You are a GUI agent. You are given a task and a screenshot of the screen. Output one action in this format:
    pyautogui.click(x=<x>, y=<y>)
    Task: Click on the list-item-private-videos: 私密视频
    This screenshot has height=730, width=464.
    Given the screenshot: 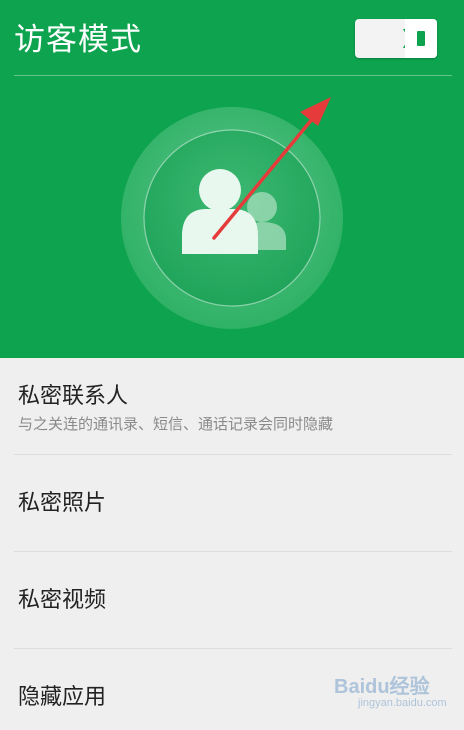 What is the action you would take?
    pyautogui.click(x=232, y=600)
    